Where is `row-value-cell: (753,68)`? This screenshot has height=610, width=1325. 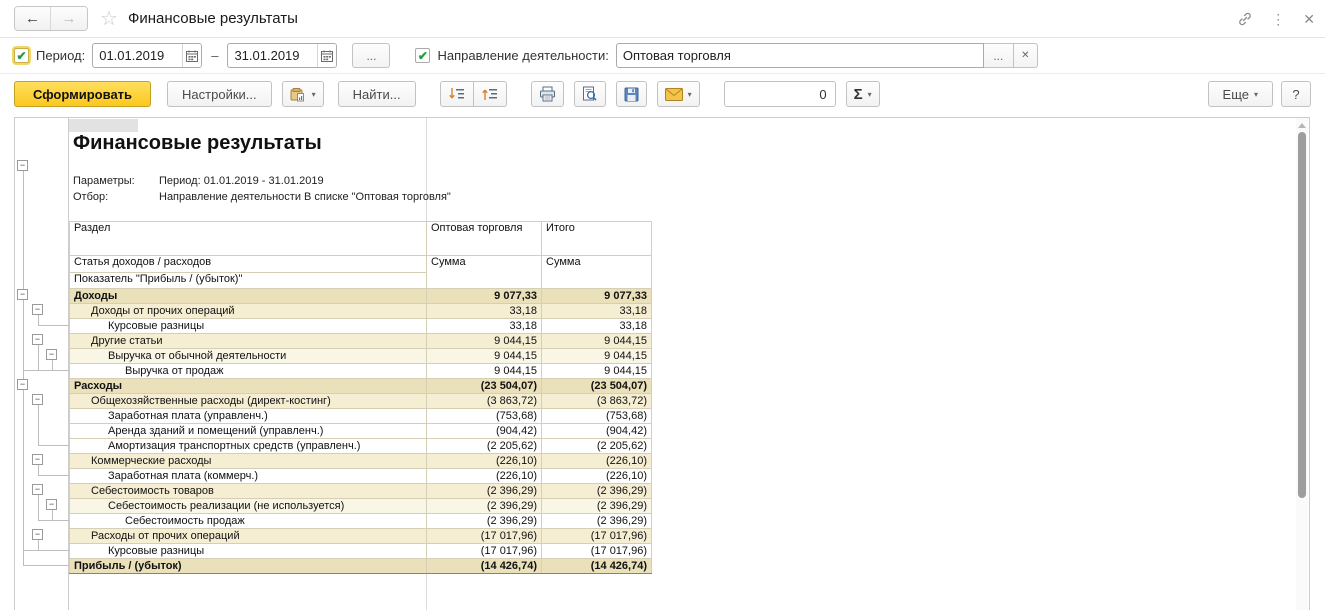
row-value-cell: (753,68) is located at coordinates (596, 416).